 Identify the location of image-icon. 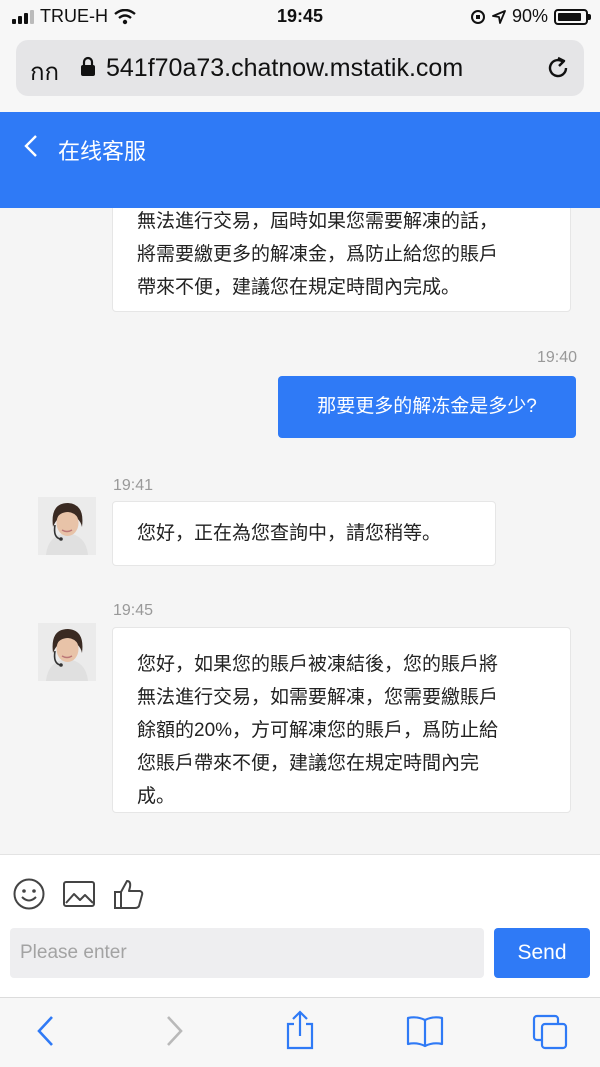
(79, 894).